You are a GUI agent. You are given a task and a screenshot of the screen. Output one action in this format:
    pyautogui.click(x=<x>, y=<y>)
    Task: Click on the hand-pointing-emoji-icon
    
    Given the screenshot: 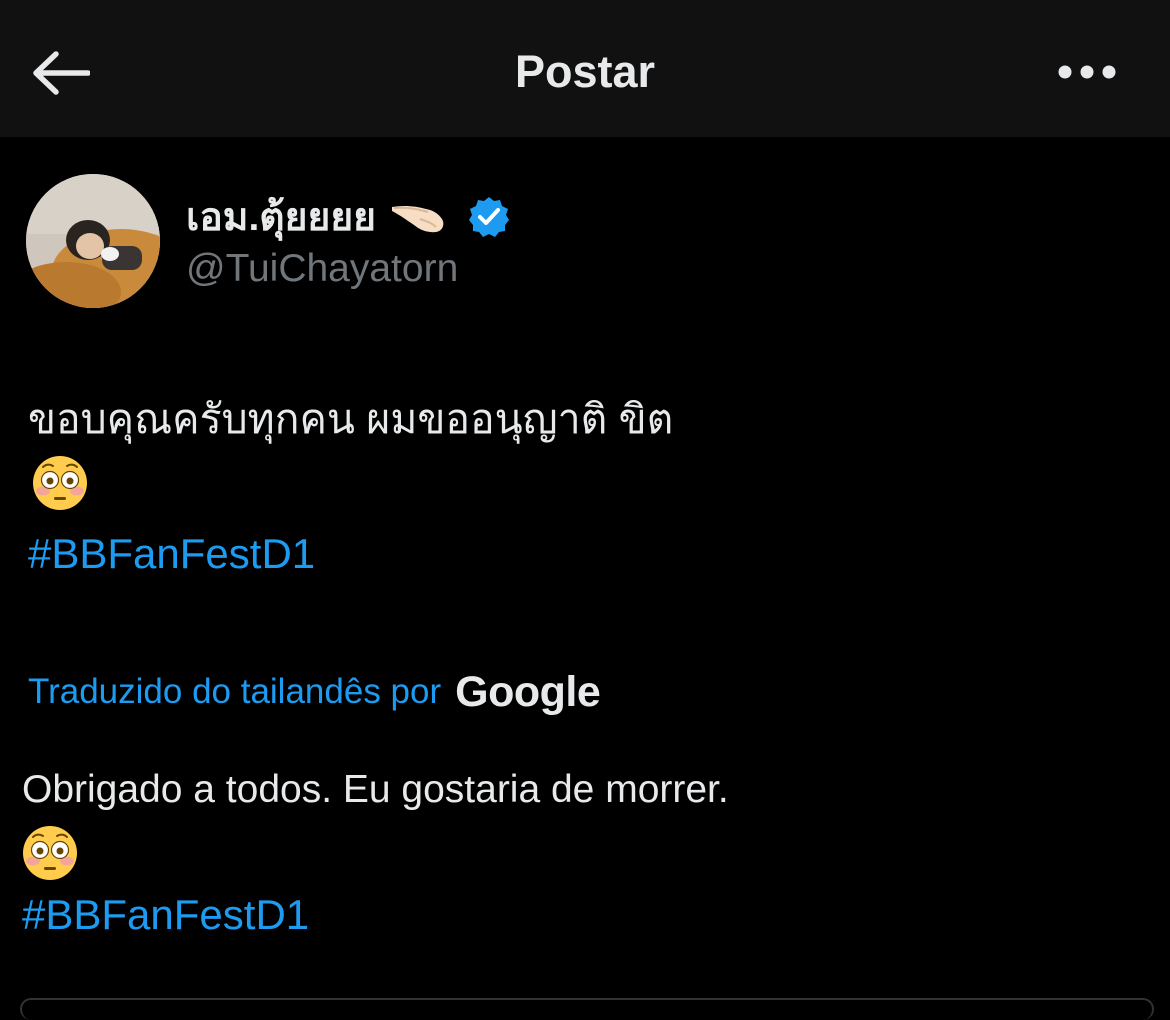 What is the action you would take?
    pyautogui.click(x=418, y=217)
    